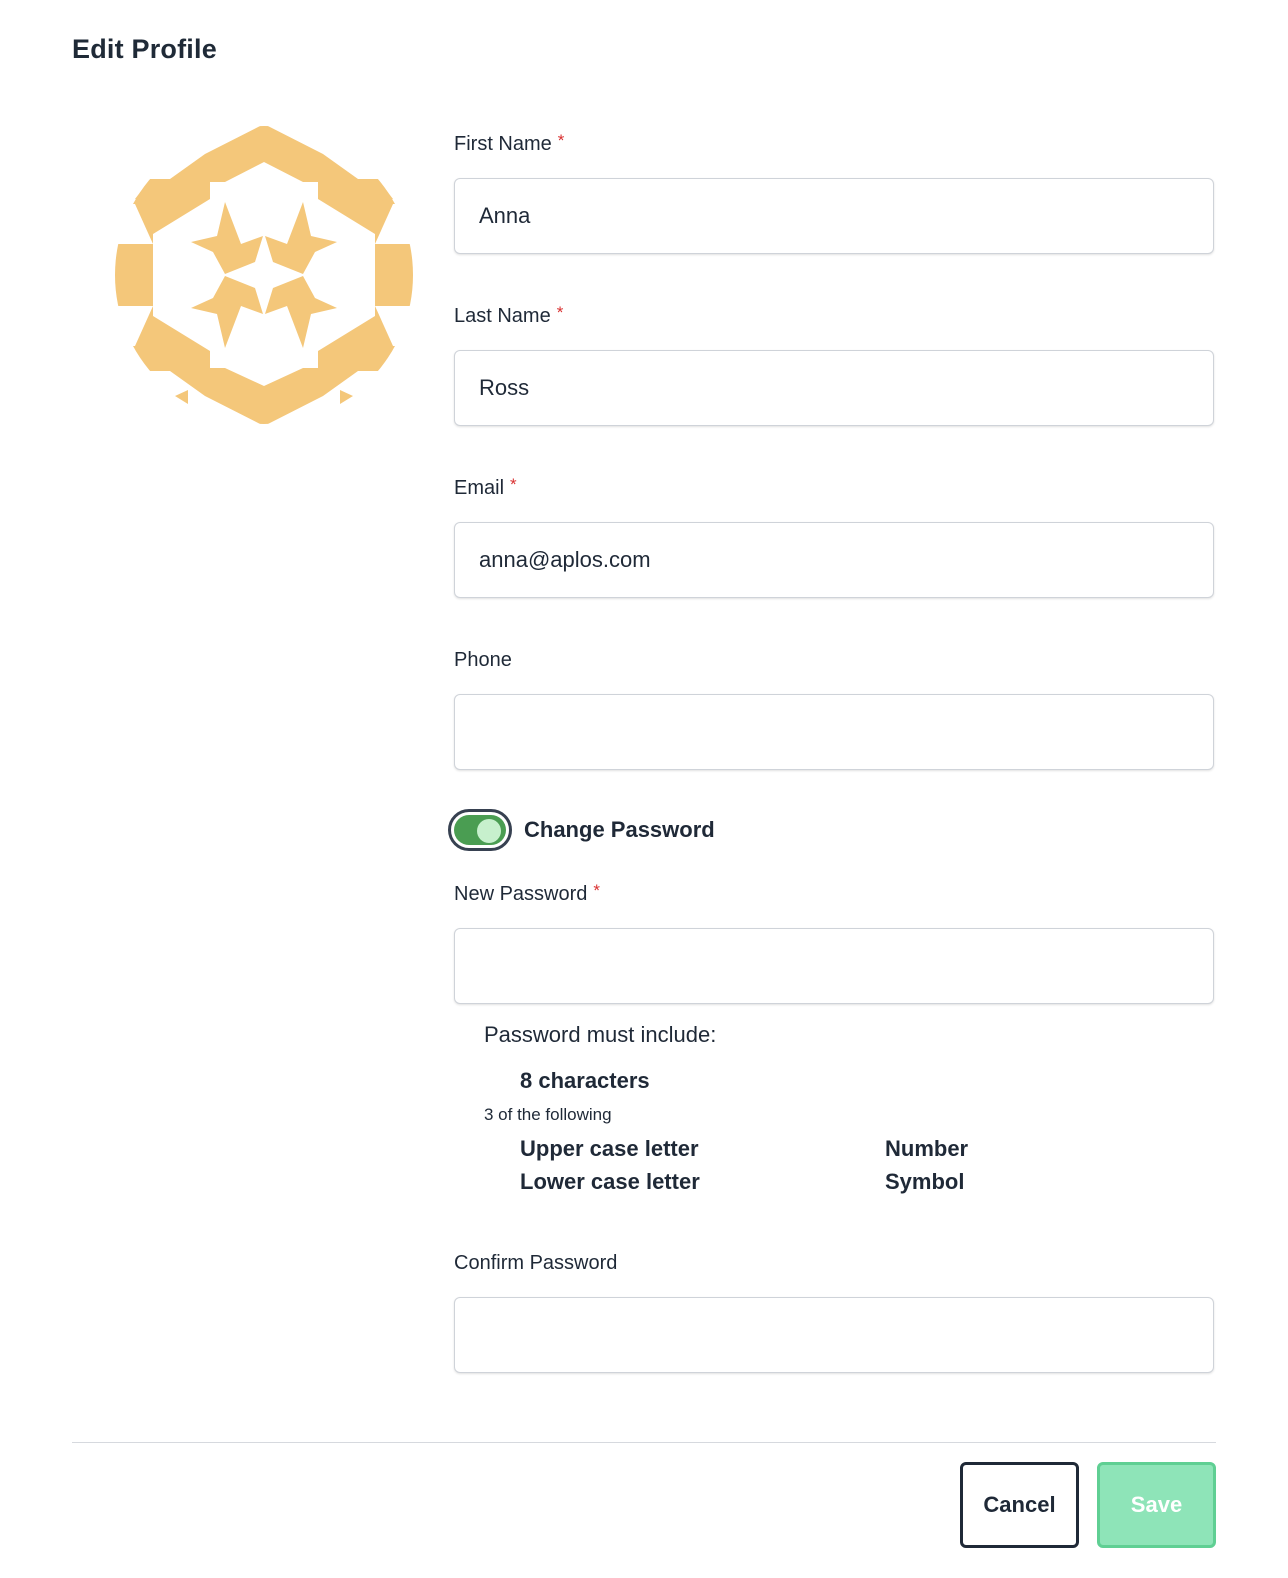  What do you see at coordinates (834, 1335) in the screenshot?
I see `confirm-password-input` at bounding box center [834, 1335].